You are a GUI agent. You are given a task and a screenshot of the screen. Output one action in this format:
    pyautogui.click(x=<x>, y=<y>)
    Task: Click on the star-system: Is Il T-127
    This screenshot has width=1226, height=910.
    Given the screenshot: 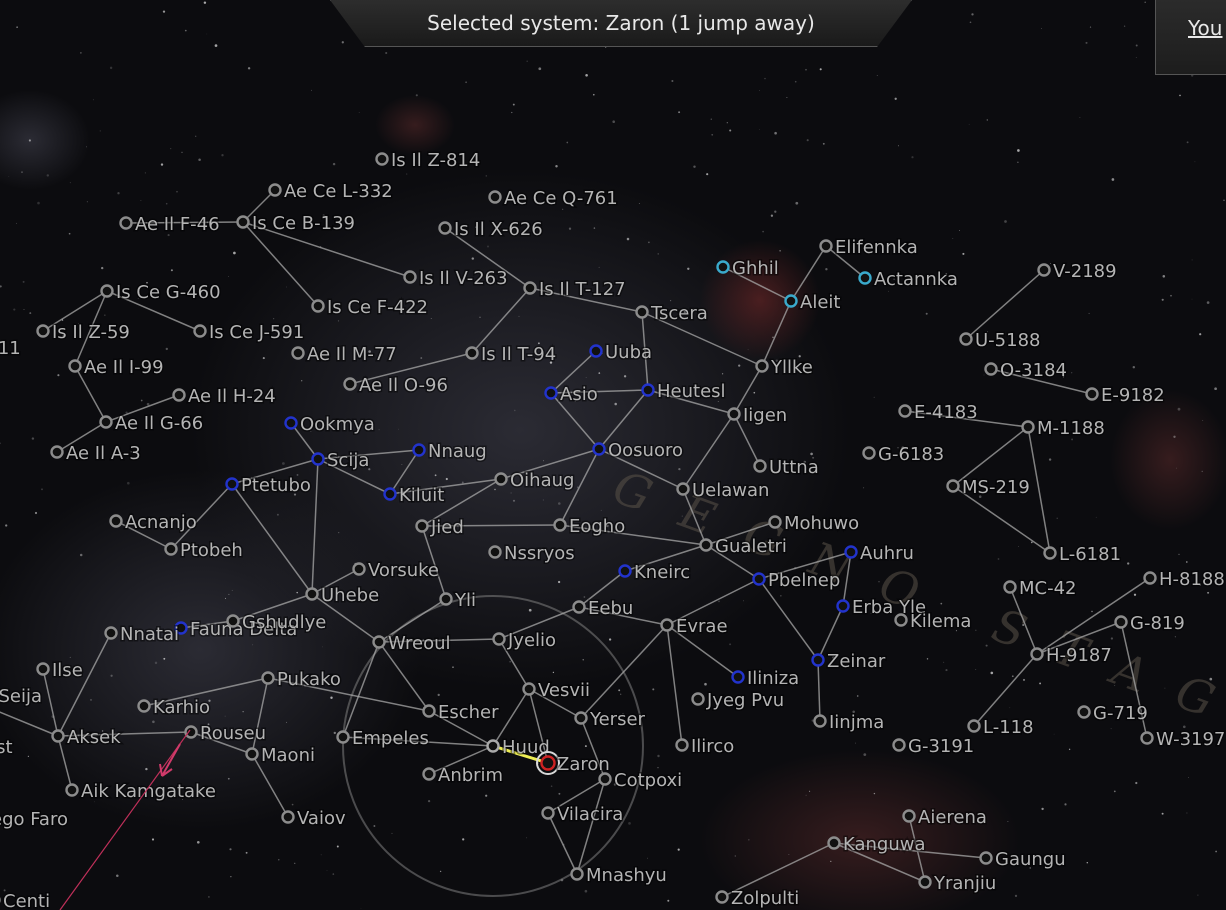 What is the action you would take?
    pyautogui.click(x=575, y=290)
    